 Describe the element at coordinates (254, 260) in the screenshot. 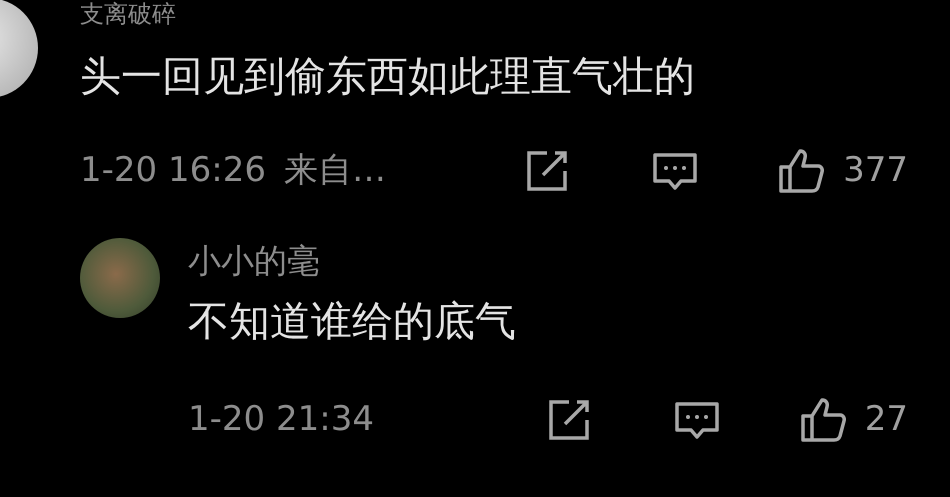

I see `username: 小小的毫` at that location.